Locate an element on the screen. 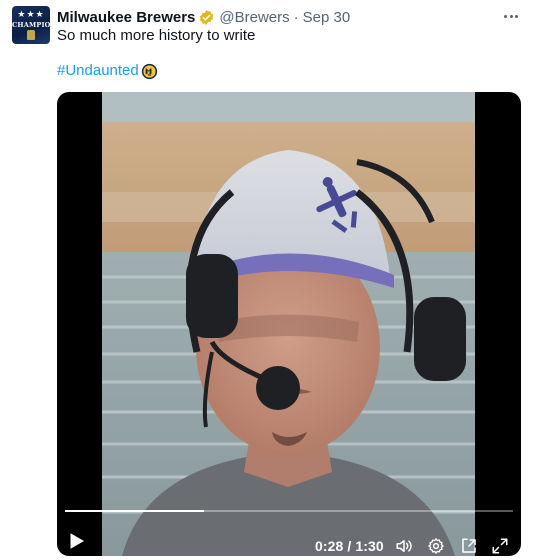  hashtag-line: #Undaunted is located at coordinates (107, 71).